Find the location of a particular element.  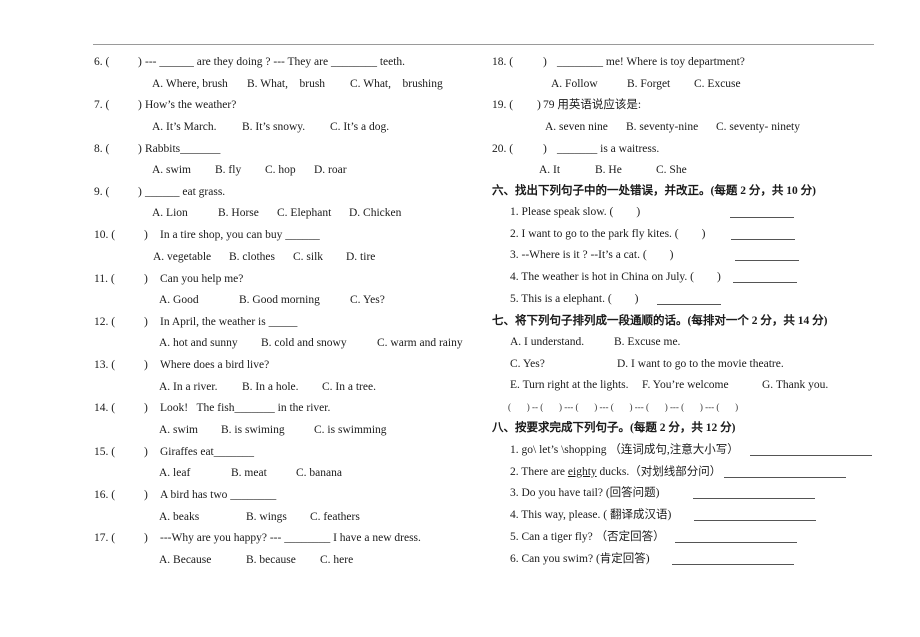

question-stem: In April, the weather is _____ is located at coordinates (229, 321).